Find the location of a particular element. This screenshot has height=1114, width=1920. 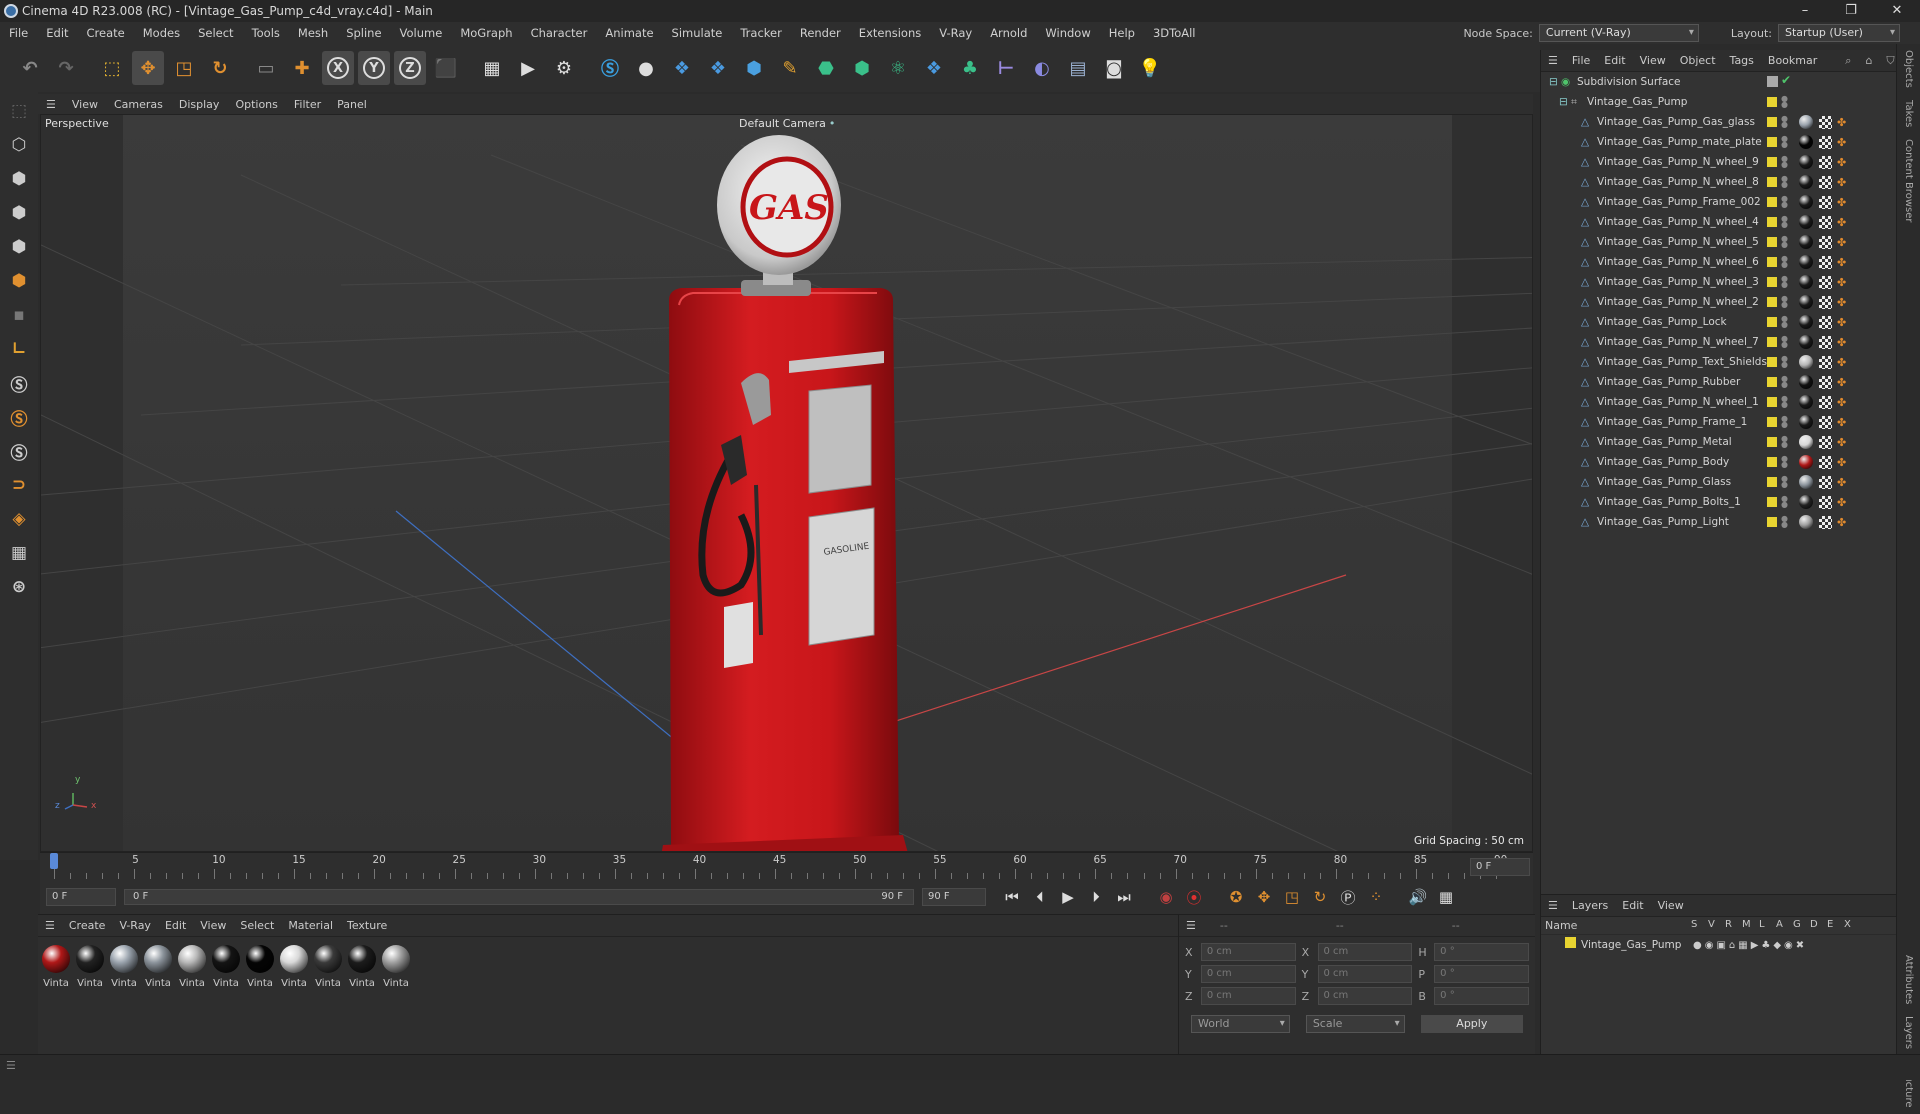

object-row: △ Vintage_Gas_Pump_Frame_1 ● ● ✤ is located at coordinates (1718, 422).